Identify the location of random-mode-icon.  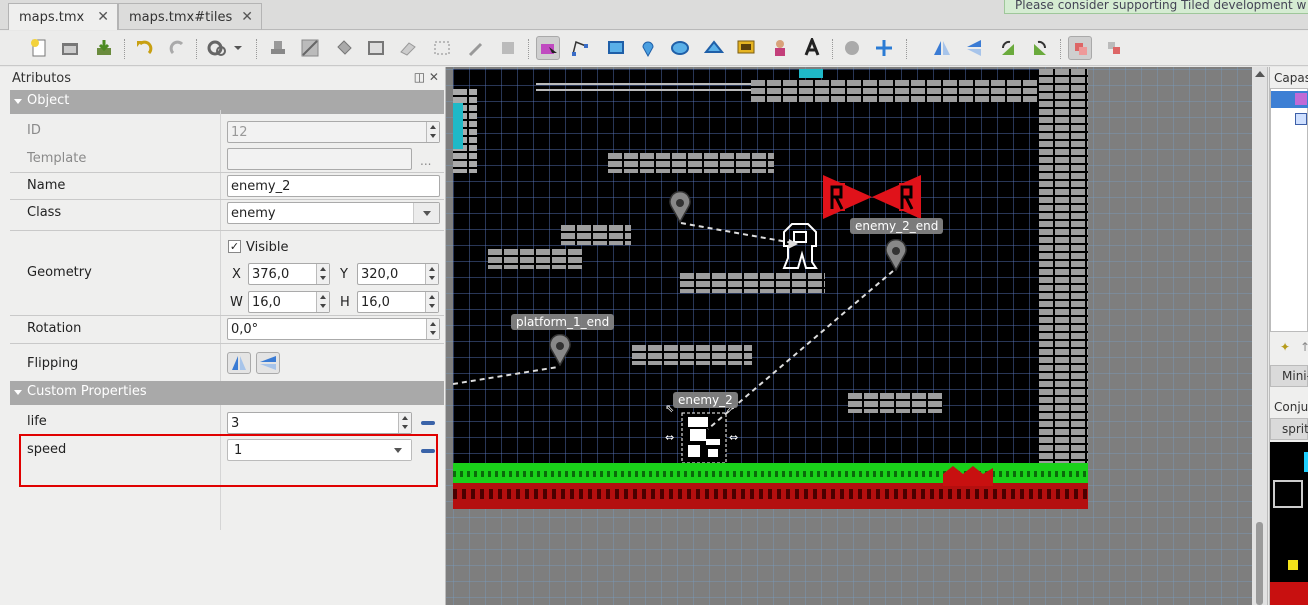
(1114, 48).